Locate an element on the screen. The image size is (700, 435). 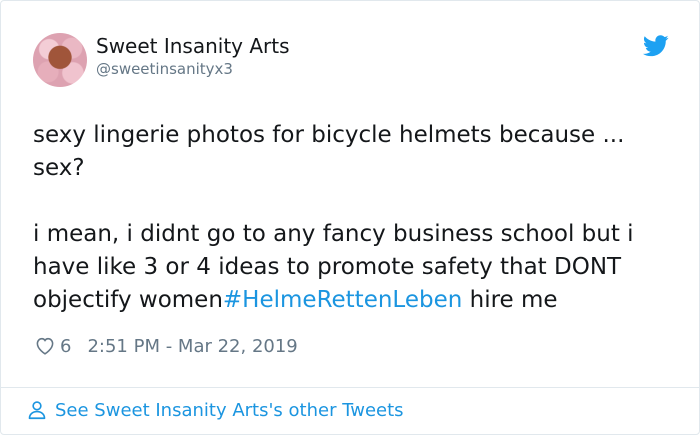
person-icon is located at coordinates (37, 410).